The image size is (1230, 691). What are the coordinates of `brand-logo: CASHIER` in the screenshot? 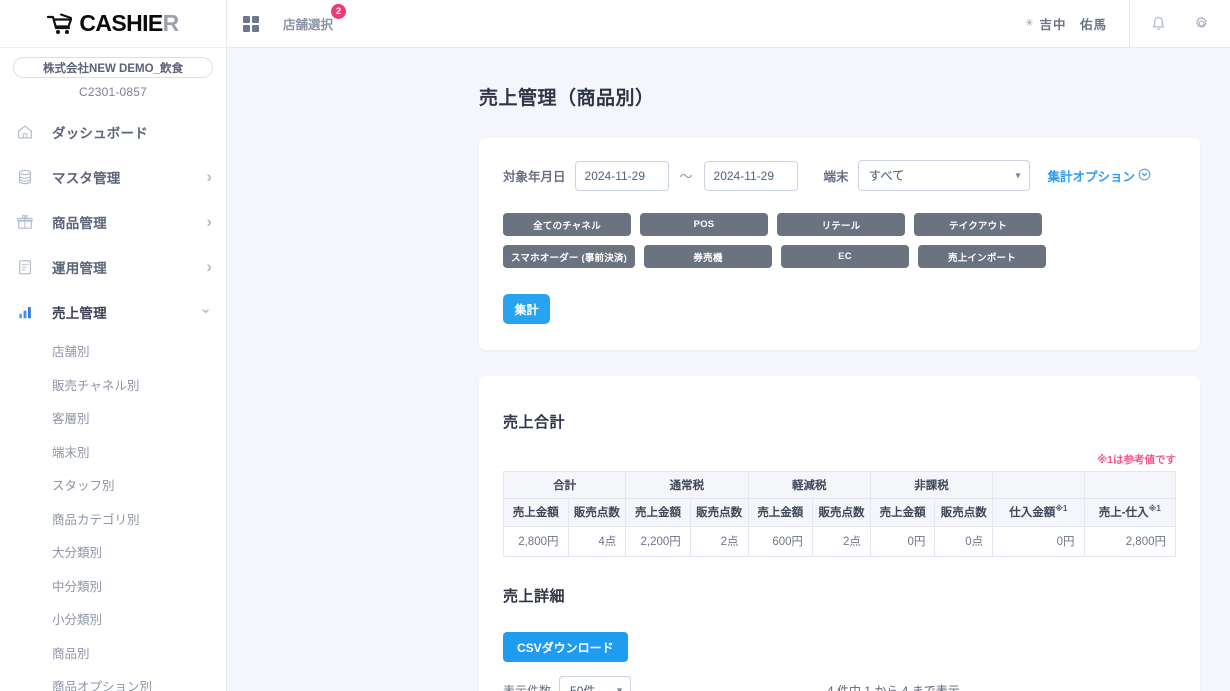 It's located at (113, 24).